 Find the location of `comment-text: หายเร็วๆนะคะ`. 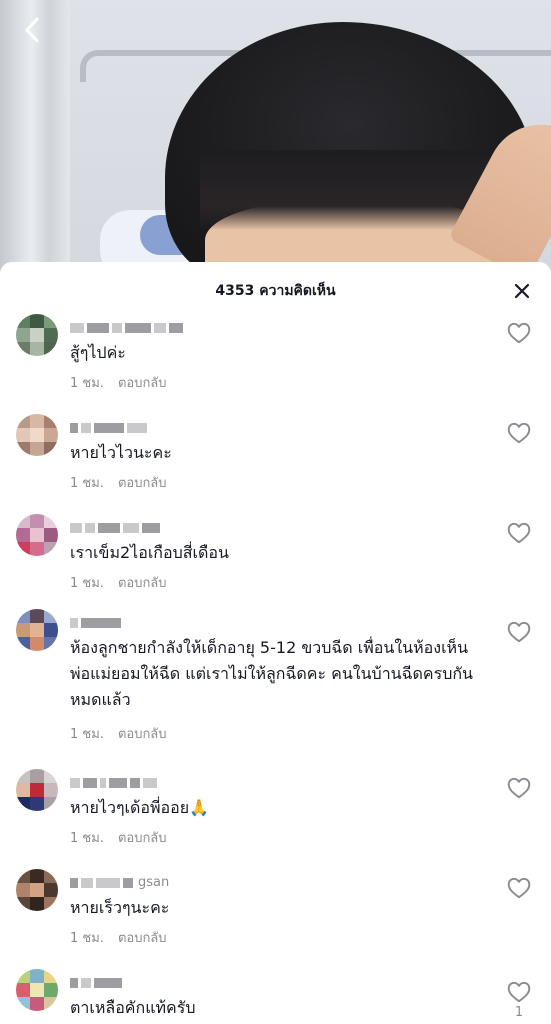

comment-text: หายเร็วๆนะคะ is located at coordinates (120, 907).